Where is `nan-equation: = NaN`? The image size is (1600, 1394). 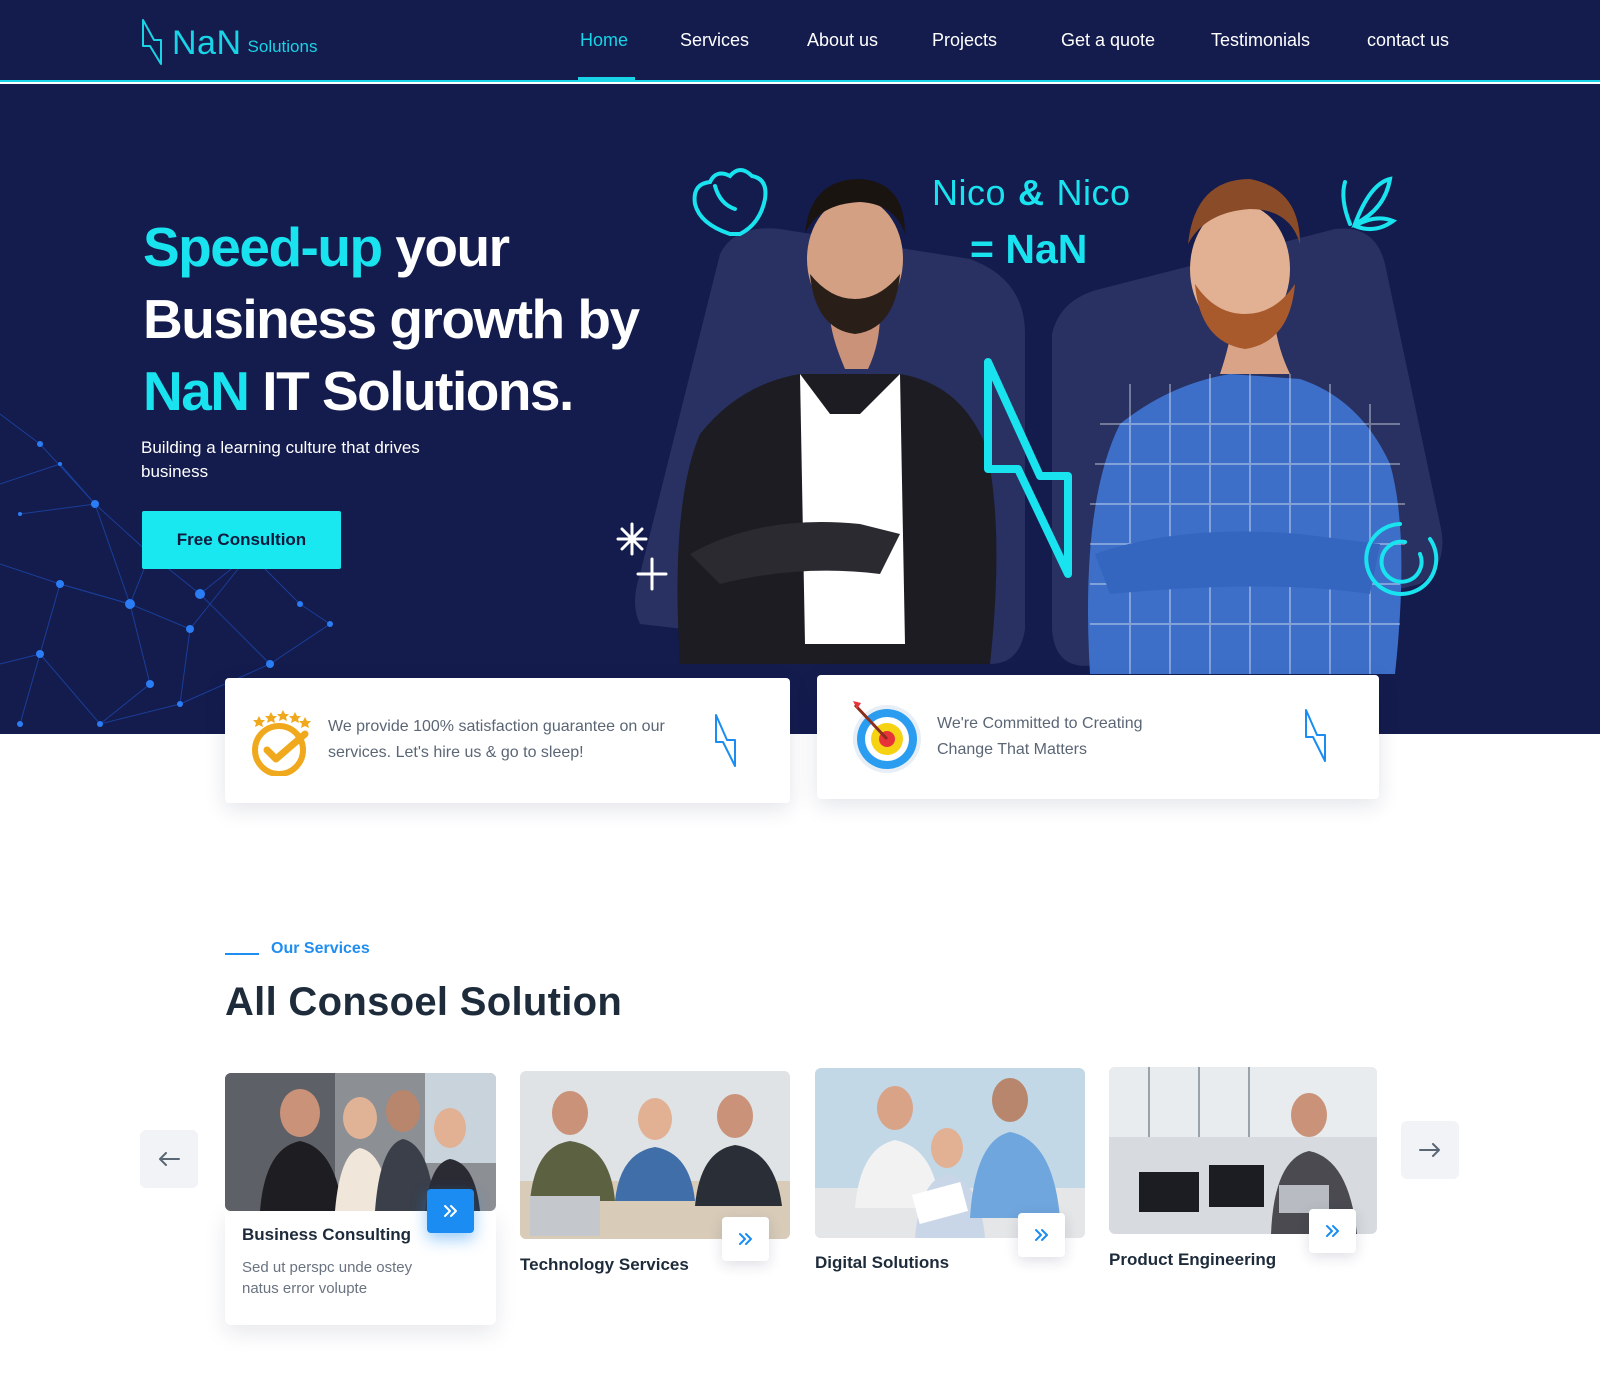 nan-equation: = NaN is located at coordinates (1029, 249).